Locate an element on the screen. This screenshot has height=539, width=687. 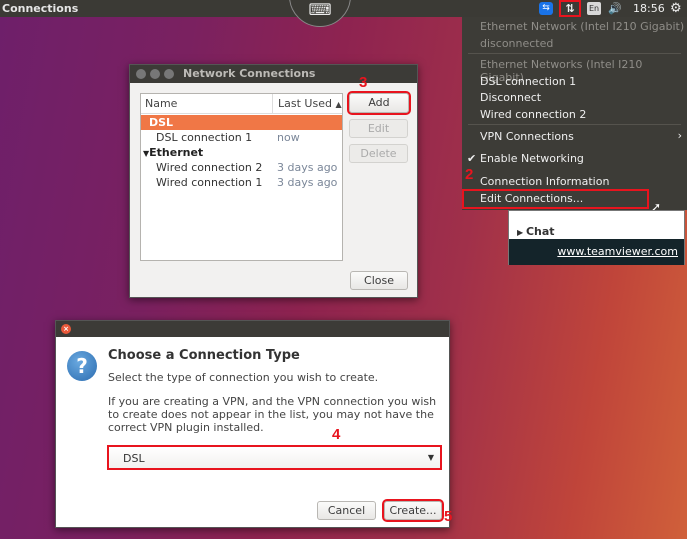
menu-item-dsl-connection: DSL connection 1 is located at coordinates (528, 81).